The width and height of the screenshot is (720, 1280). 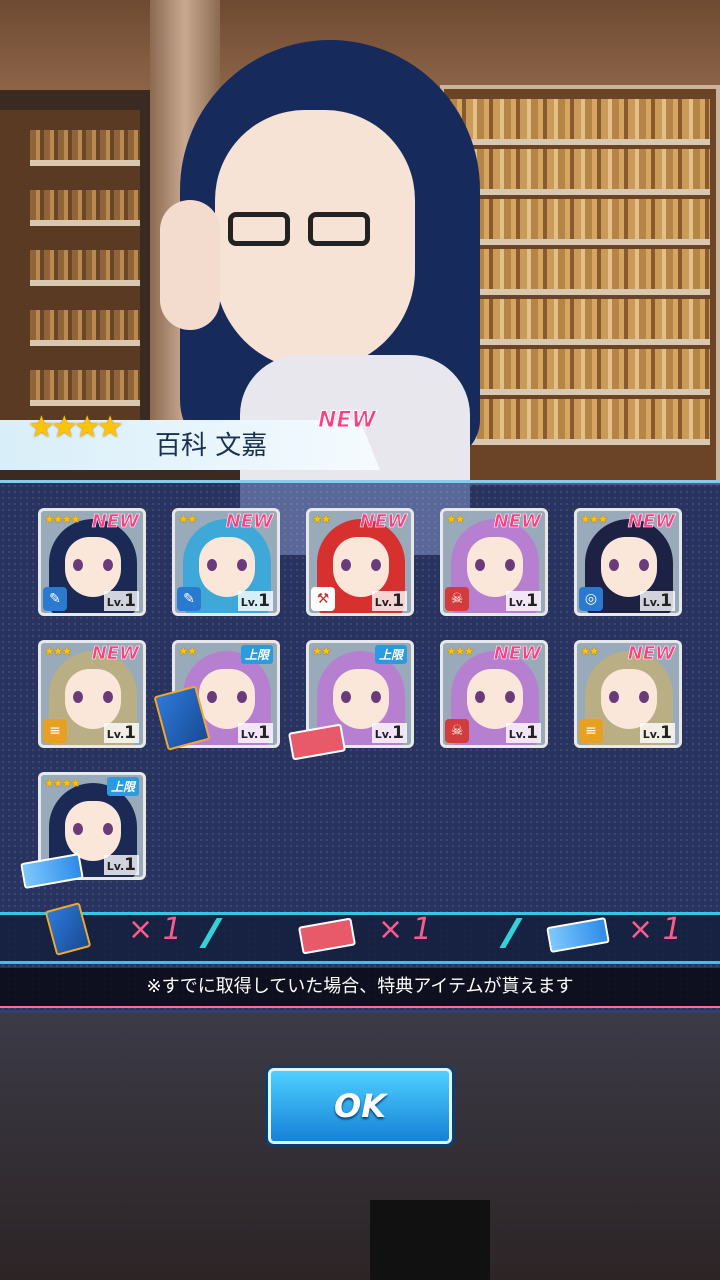 I want to click on character-card: ★★★ NEW Lv.1 ◎, so click(x=628, y=562).